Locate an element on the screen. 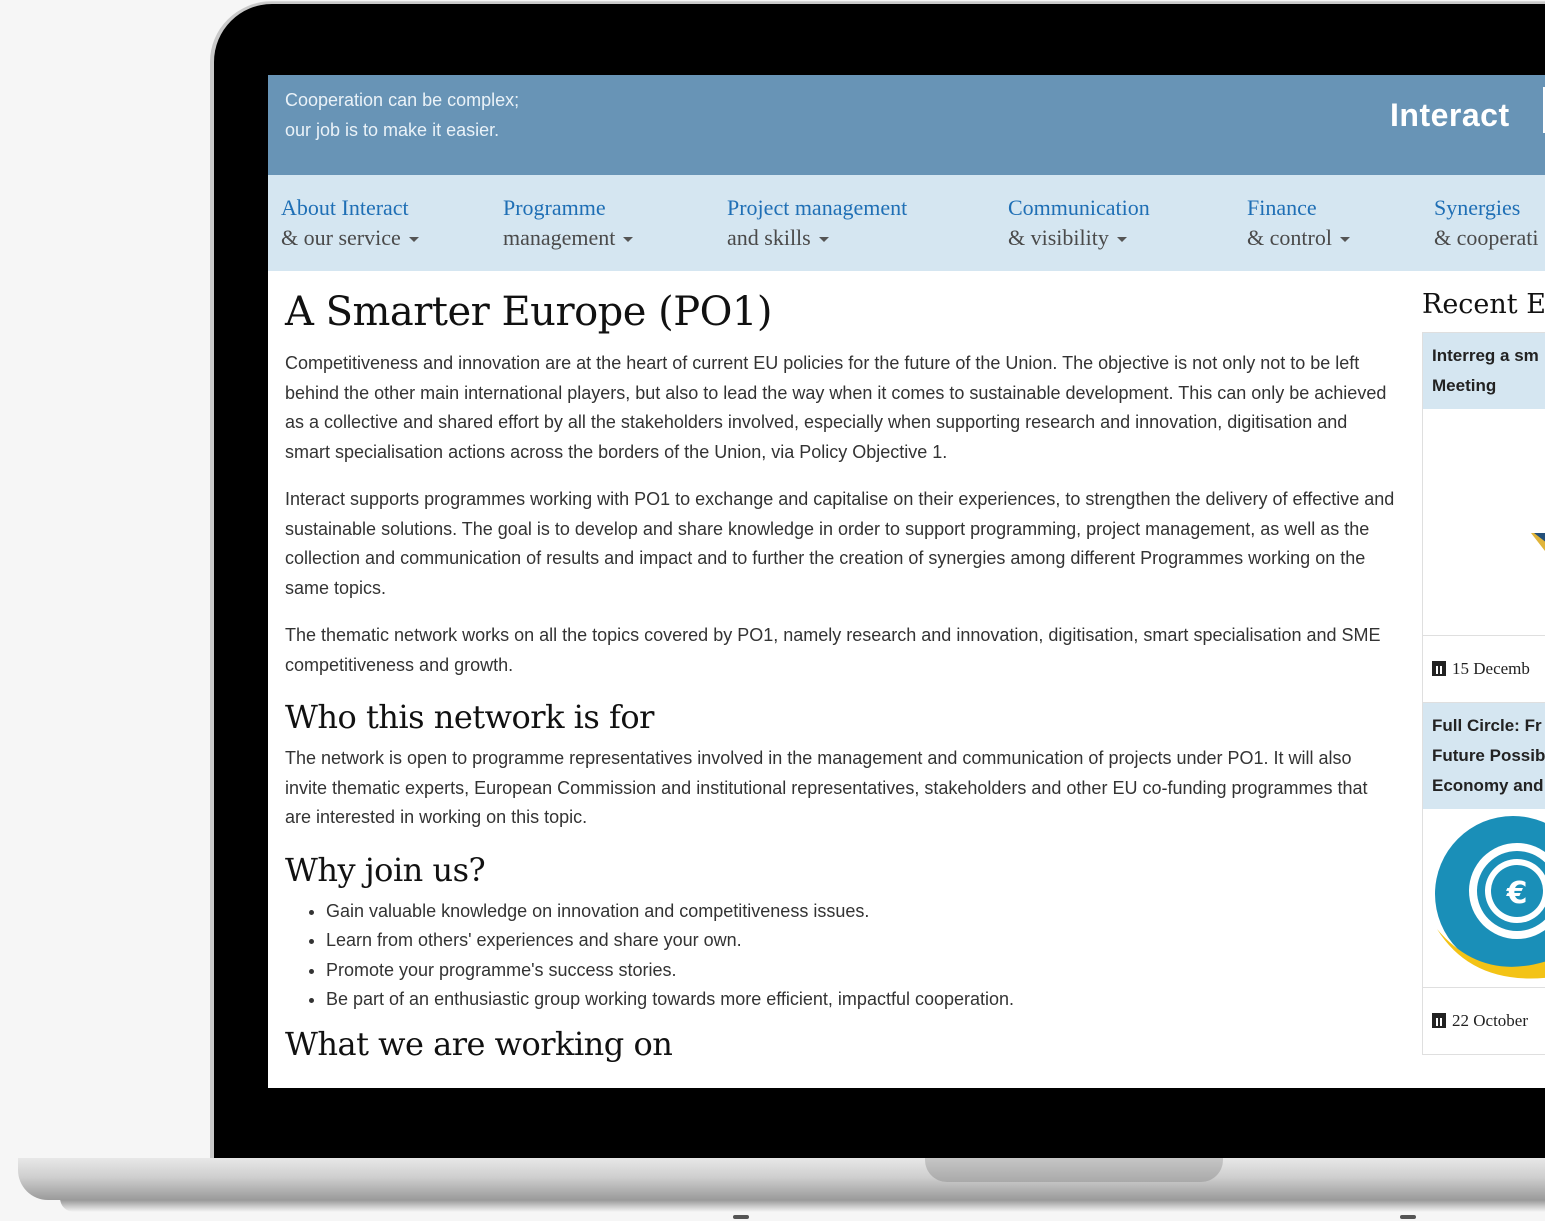 This screenshot has height=1221, width=1545. event-date: 15 Decemb is located at coordinates (1484, 669).